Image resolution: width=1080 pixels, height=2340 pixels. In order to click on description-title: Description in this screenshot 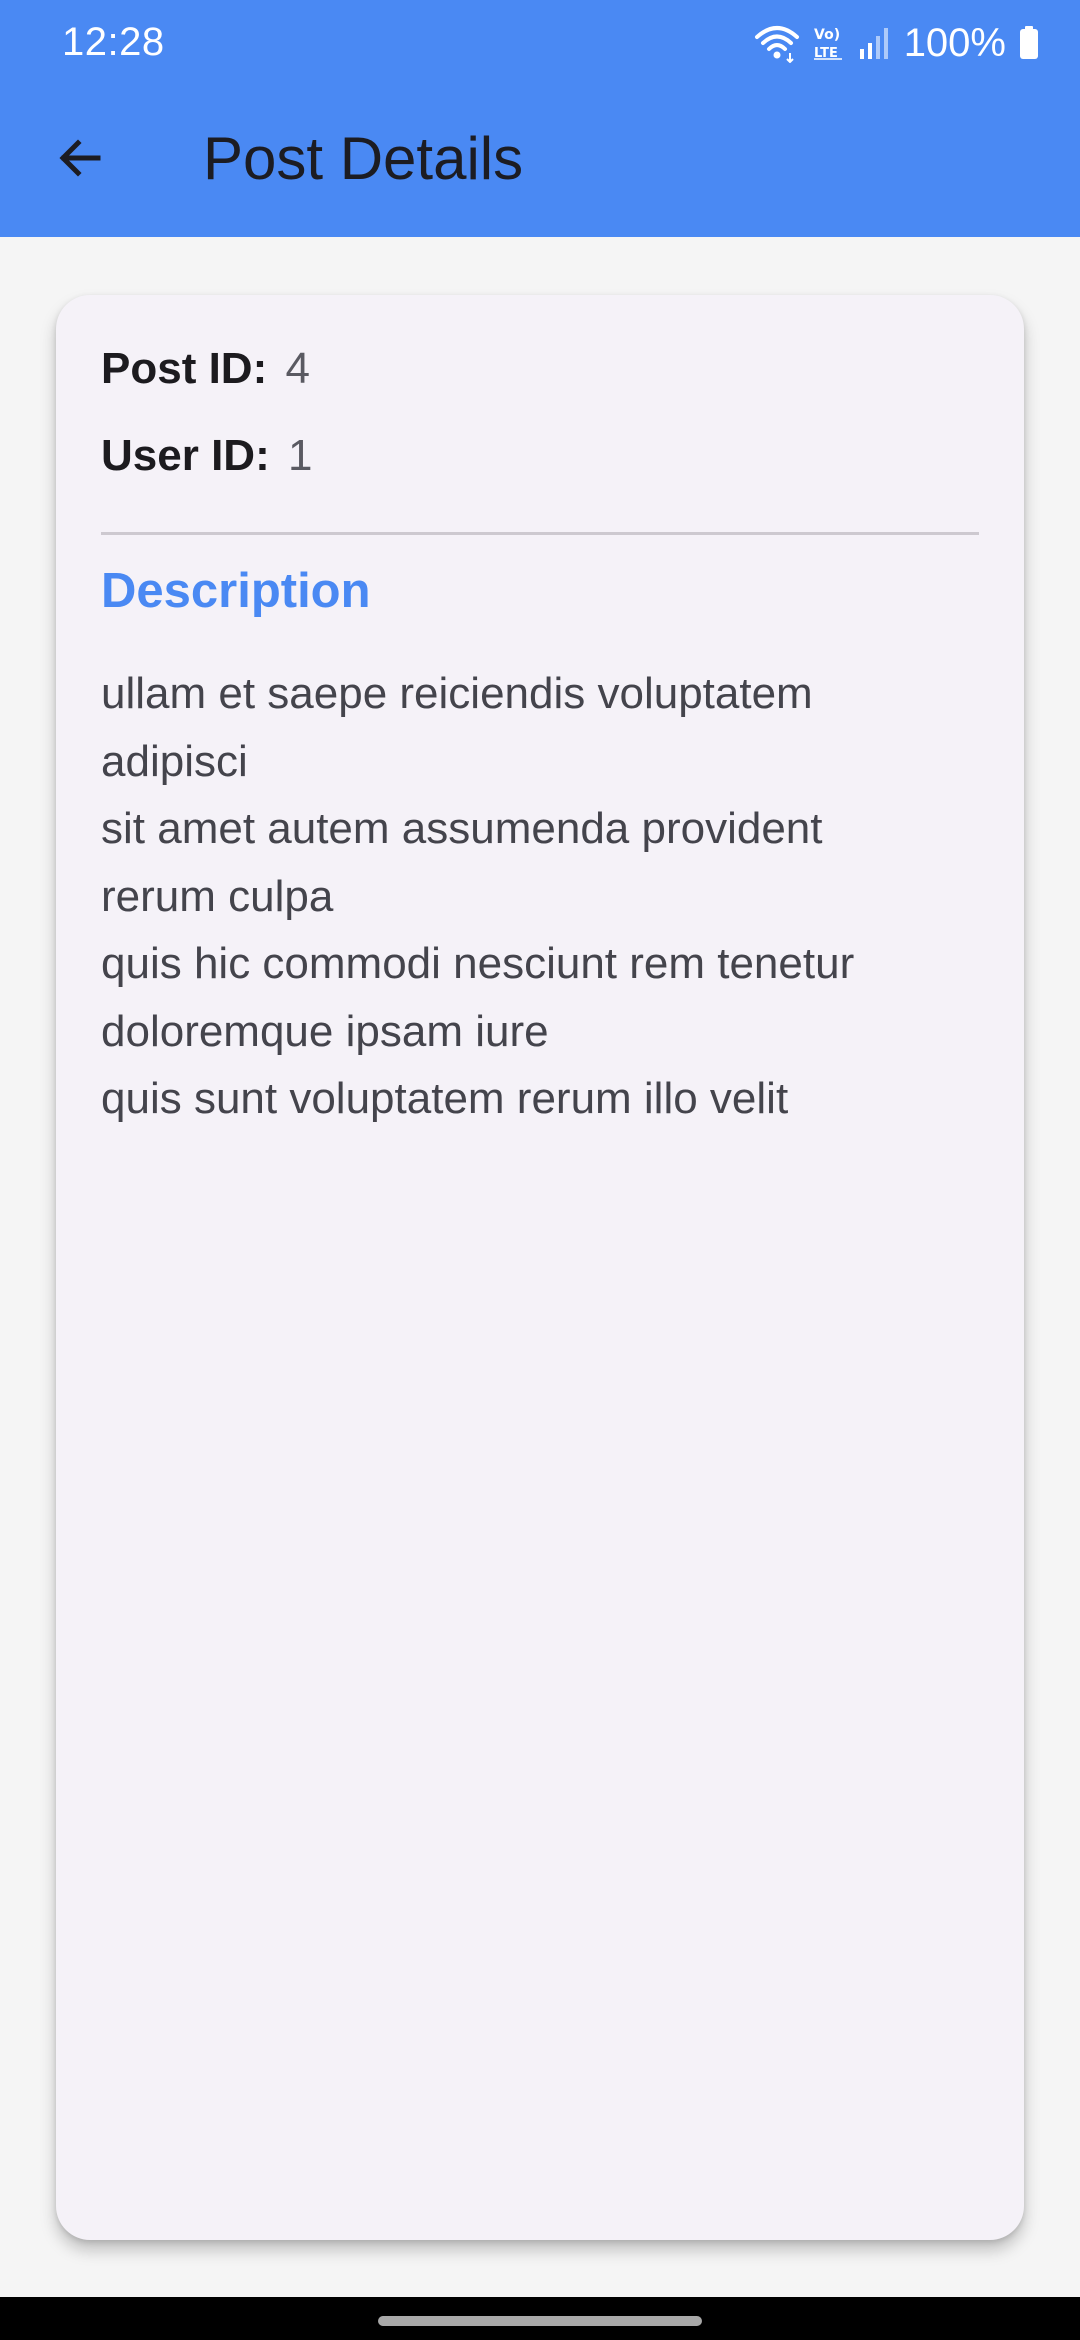, I will do `click(236, 591)`.